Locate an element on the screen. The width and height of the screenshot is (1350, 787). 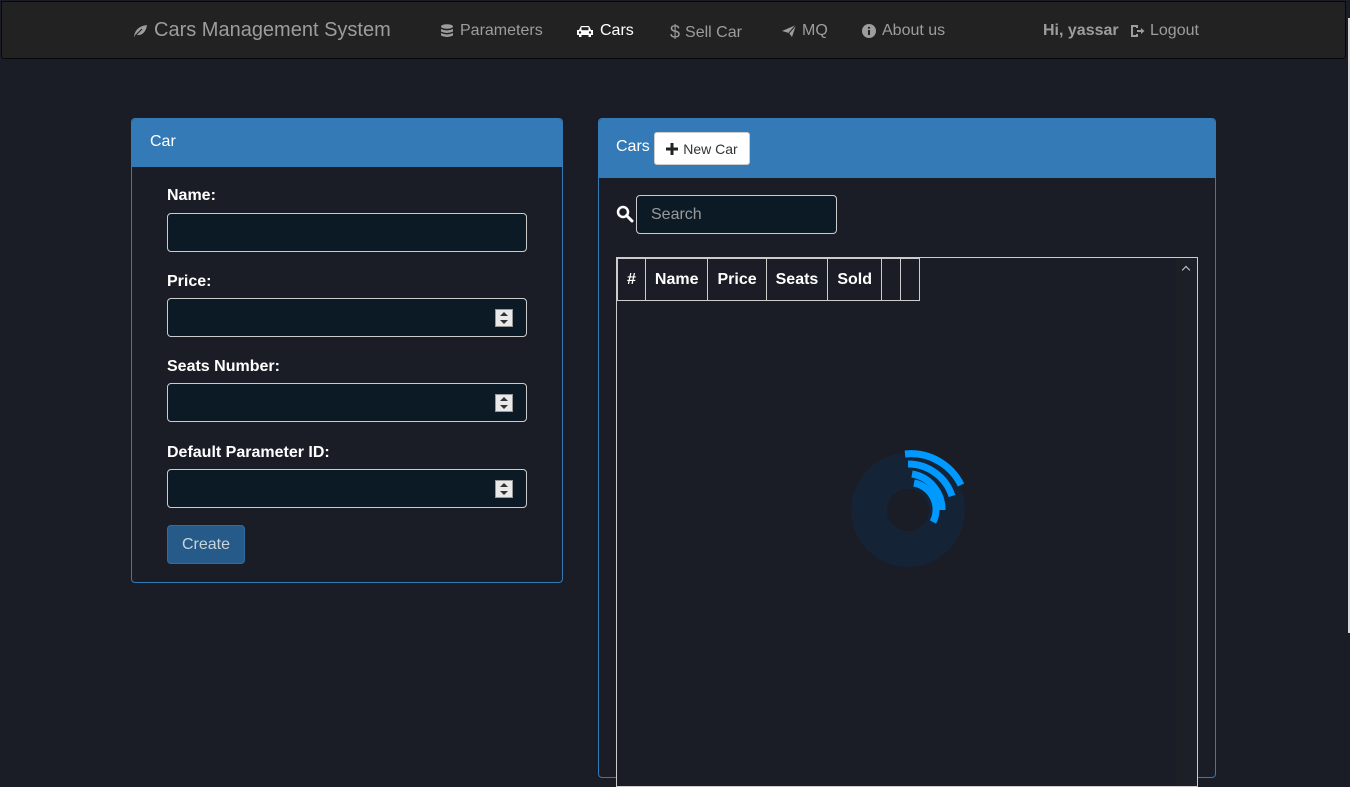
price-input is located at coordinates (347, 317).